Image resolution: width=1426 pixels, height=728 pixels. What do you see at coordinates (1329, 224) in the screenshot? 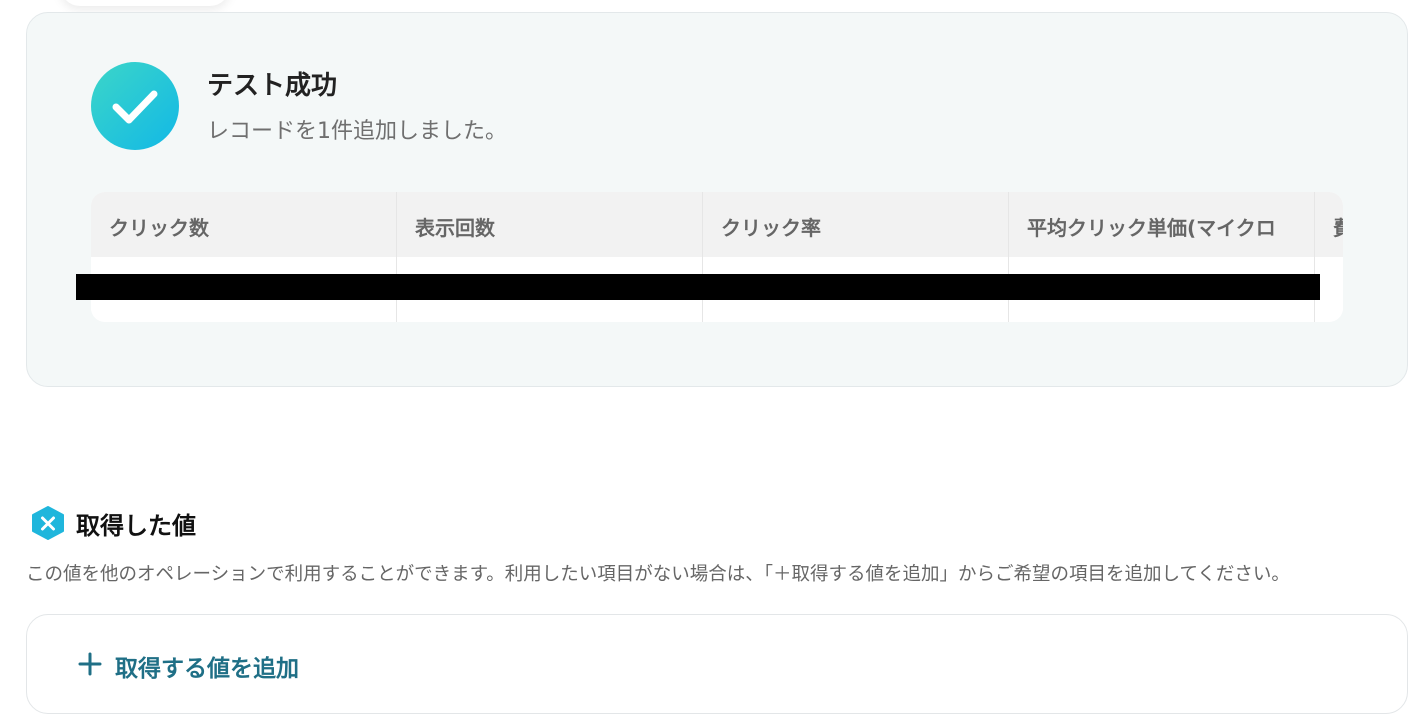
I see `column-header: 費` at bounding box center [1329, 224].